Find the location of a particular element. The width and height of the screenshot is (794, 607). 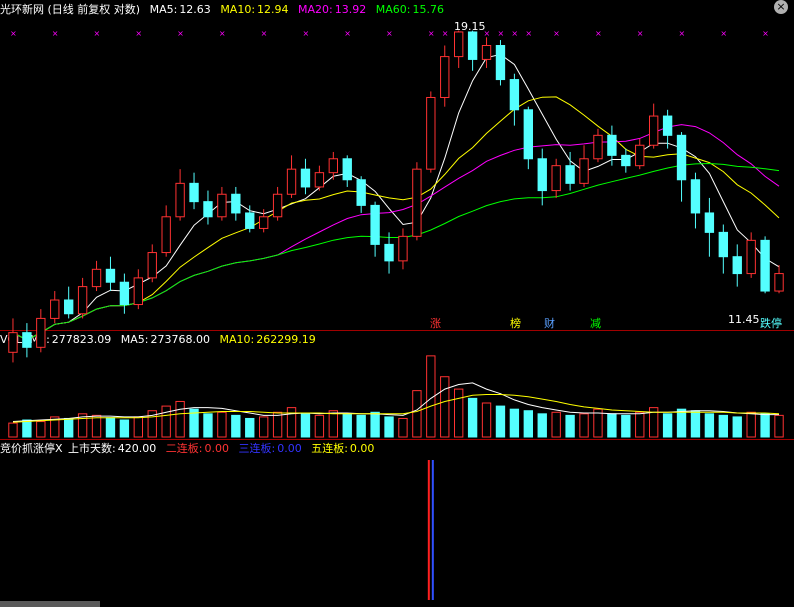

bottom-tab-strip is located at coordinates (50, 604).